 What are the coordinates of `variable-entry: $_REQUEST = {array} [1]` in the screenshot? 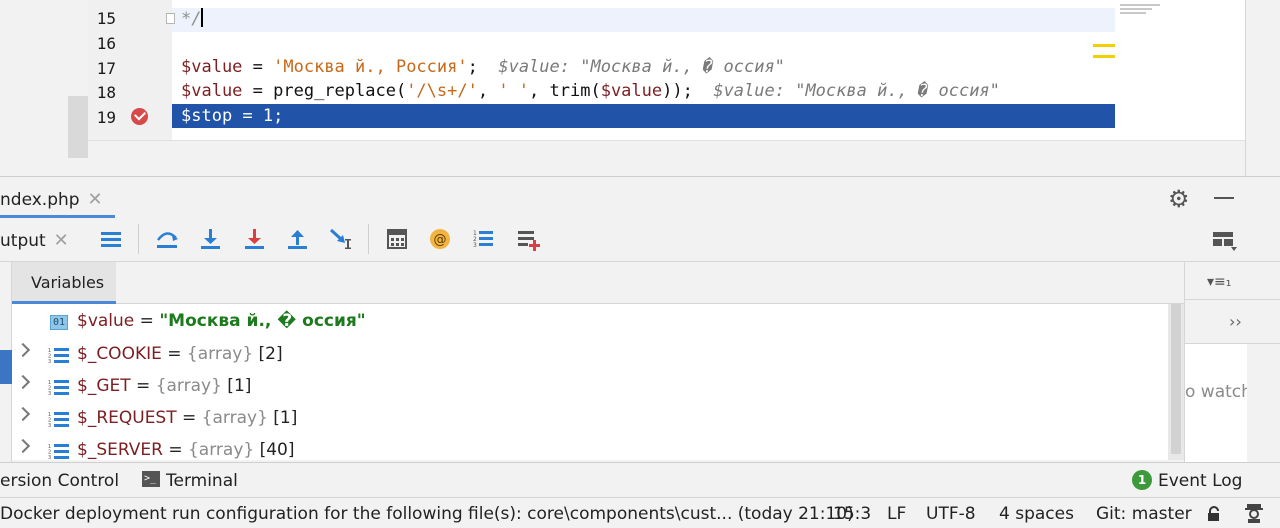 It's located at (187, 418).